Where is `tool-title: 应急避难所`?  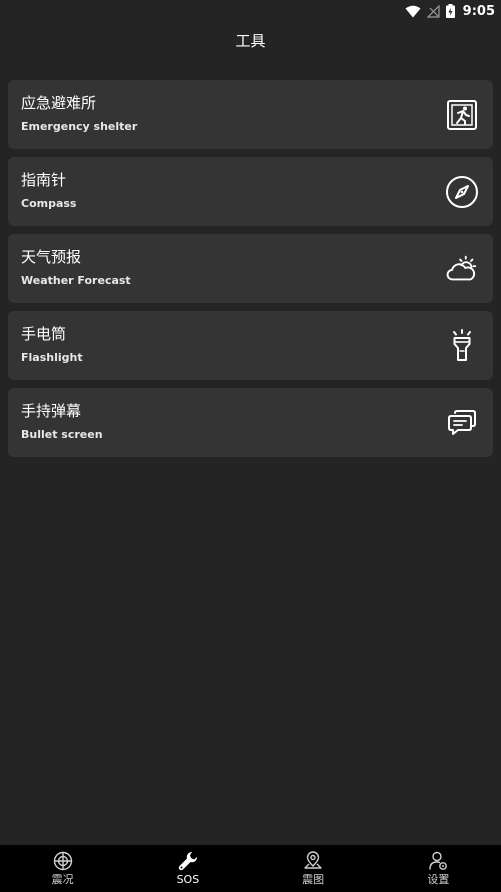 tool-title: 应急避难所 is located at coordinates (59, 103).